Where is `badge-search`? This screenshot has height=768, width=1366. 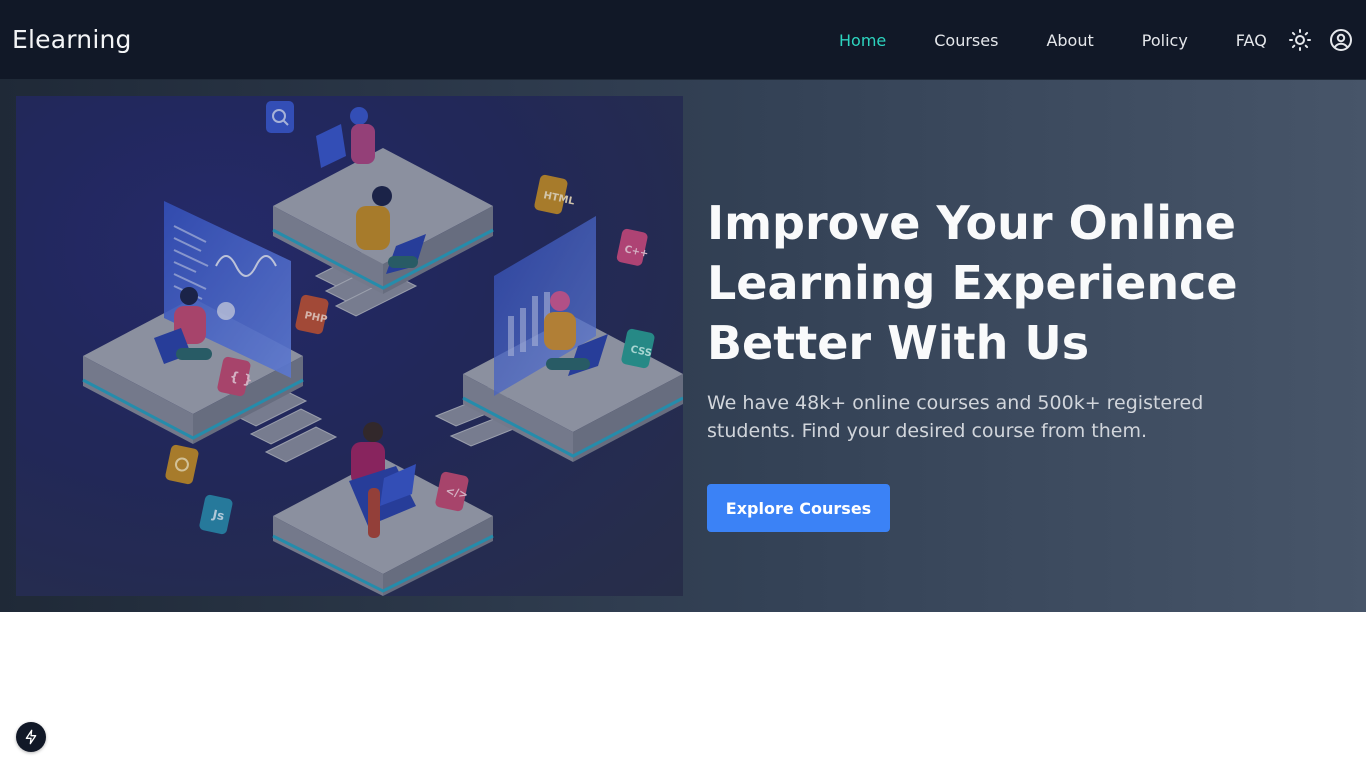 badge-search is located at coordinates (280, 117).